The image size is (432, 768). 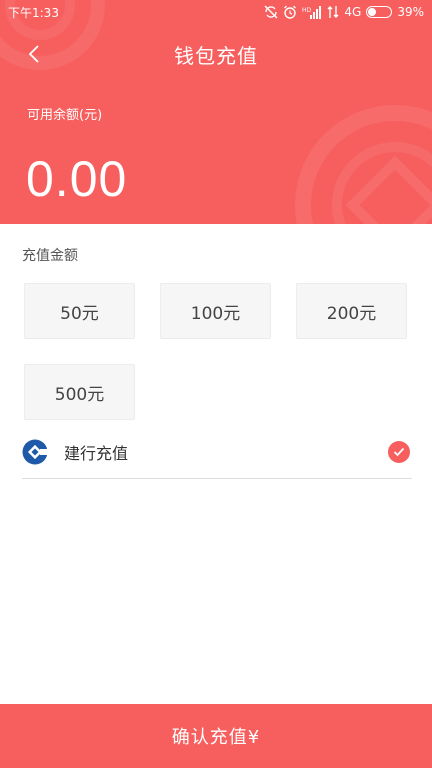 I want to click on svg-text: HD, so click(x=307, y=10).